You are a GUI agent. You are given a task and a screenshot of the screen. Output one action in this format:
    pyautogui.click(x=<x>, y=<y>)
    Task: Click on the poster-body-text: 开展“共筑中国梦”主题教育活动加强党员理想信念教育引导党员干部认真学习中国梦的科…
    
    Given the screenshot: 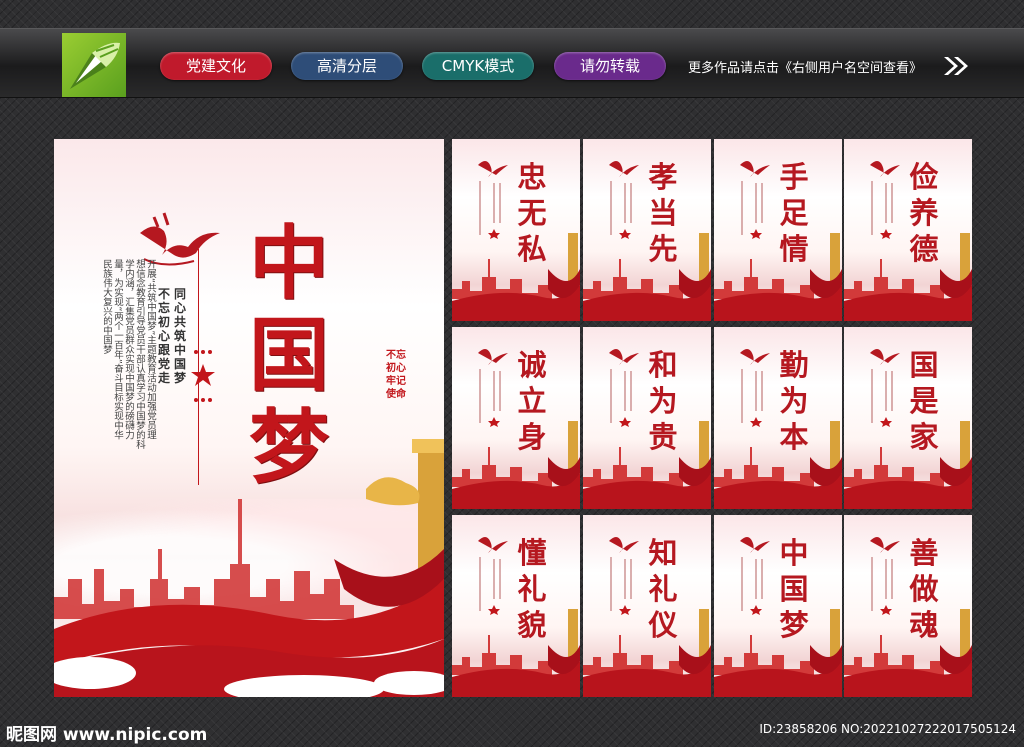 What is the action you would take?
    pyautogui.click(x=128, y=354)
    